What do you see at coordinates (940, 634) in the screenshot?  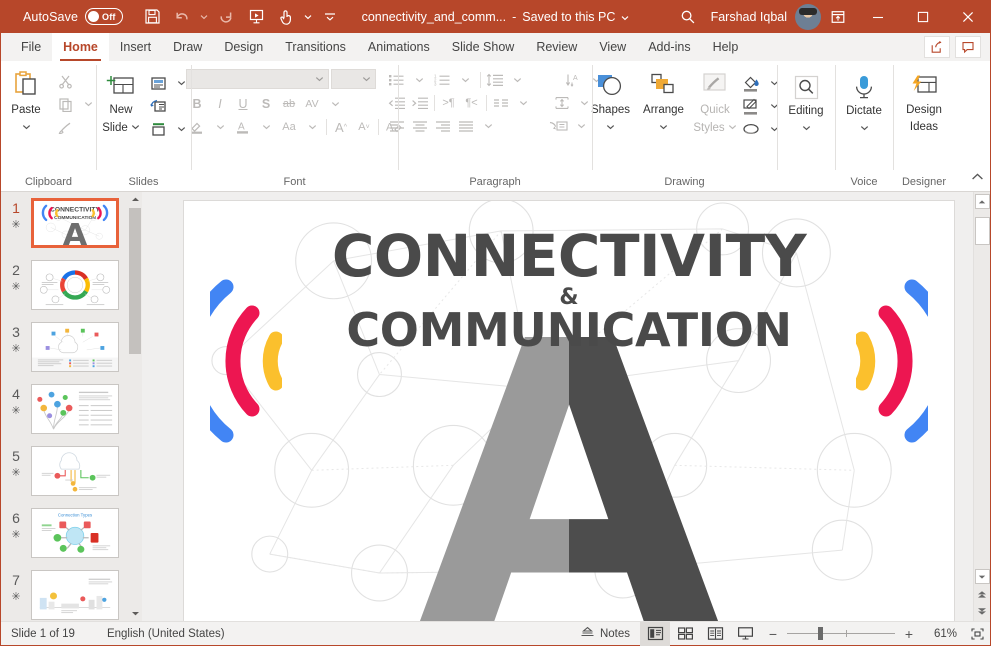 I see `zoom-value: 61%` at bounding box center [940, 634].